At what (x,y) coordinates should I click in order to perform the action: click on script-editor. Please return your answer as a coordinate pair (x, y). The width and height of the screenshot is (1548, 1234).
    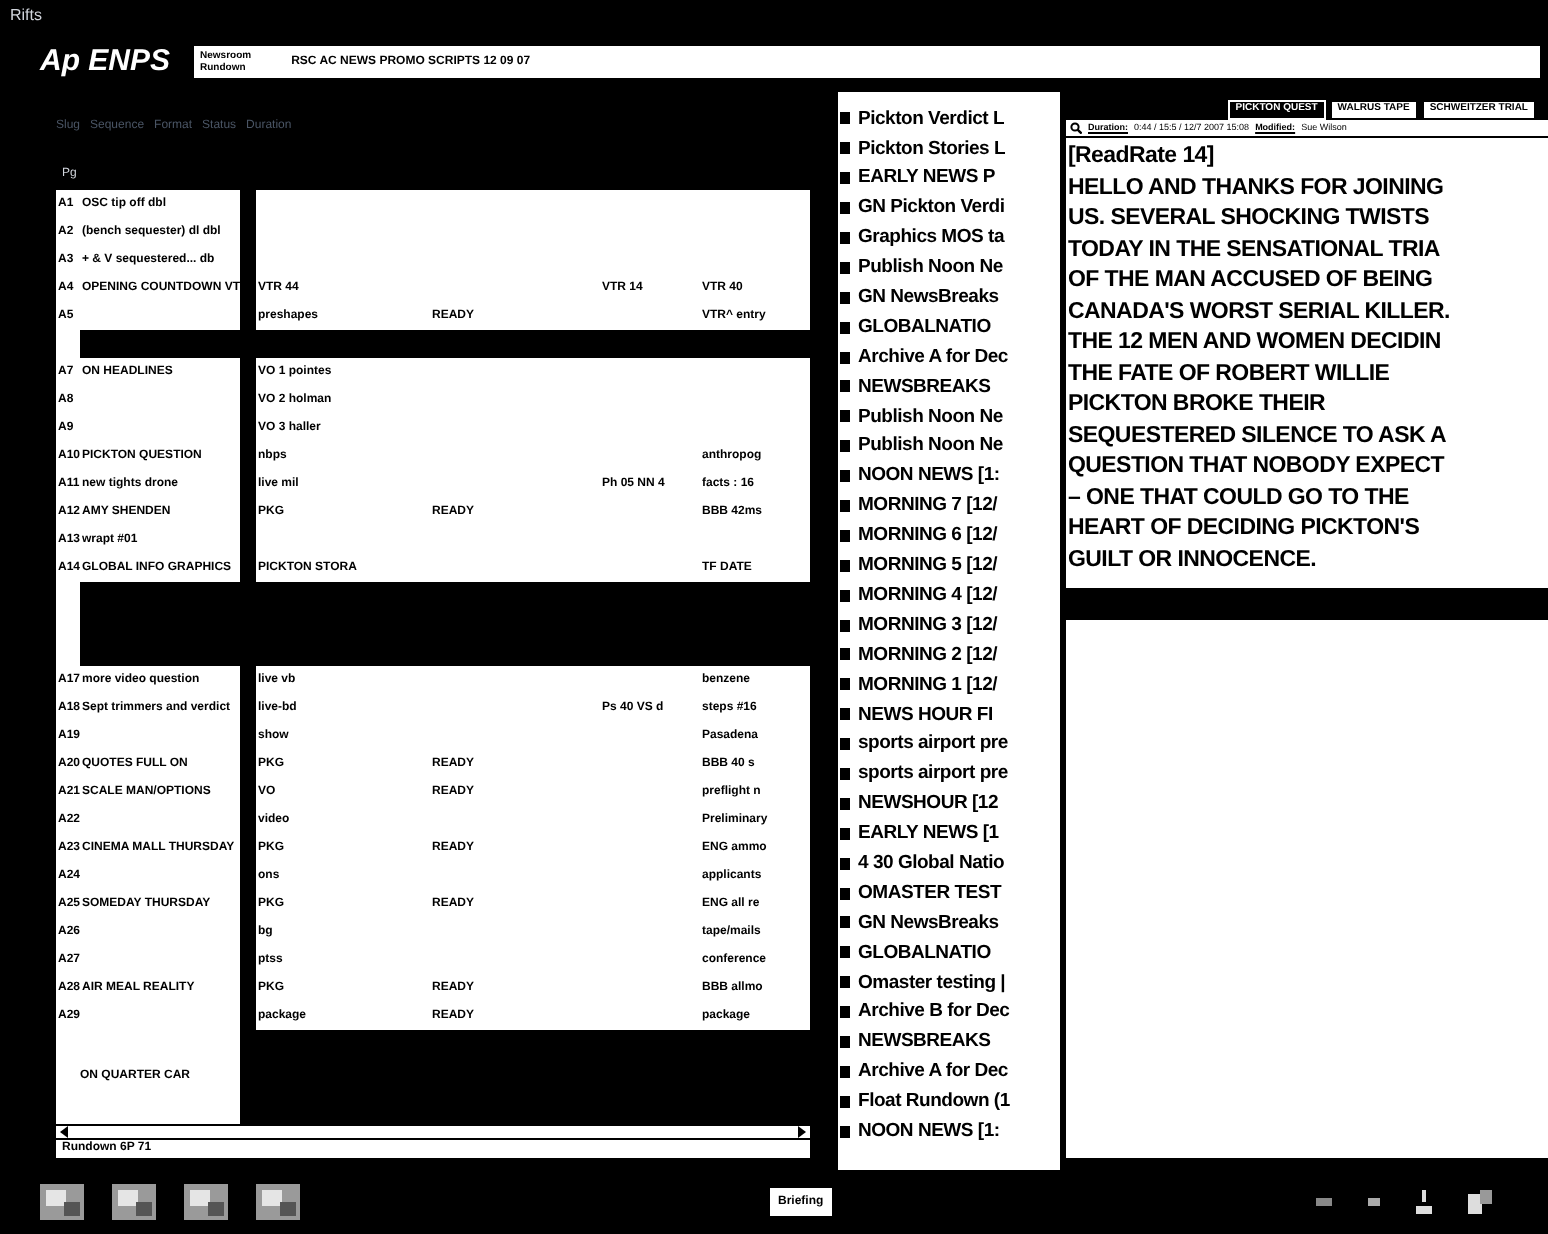
    Looking at the image, I should click on (1307, 363).